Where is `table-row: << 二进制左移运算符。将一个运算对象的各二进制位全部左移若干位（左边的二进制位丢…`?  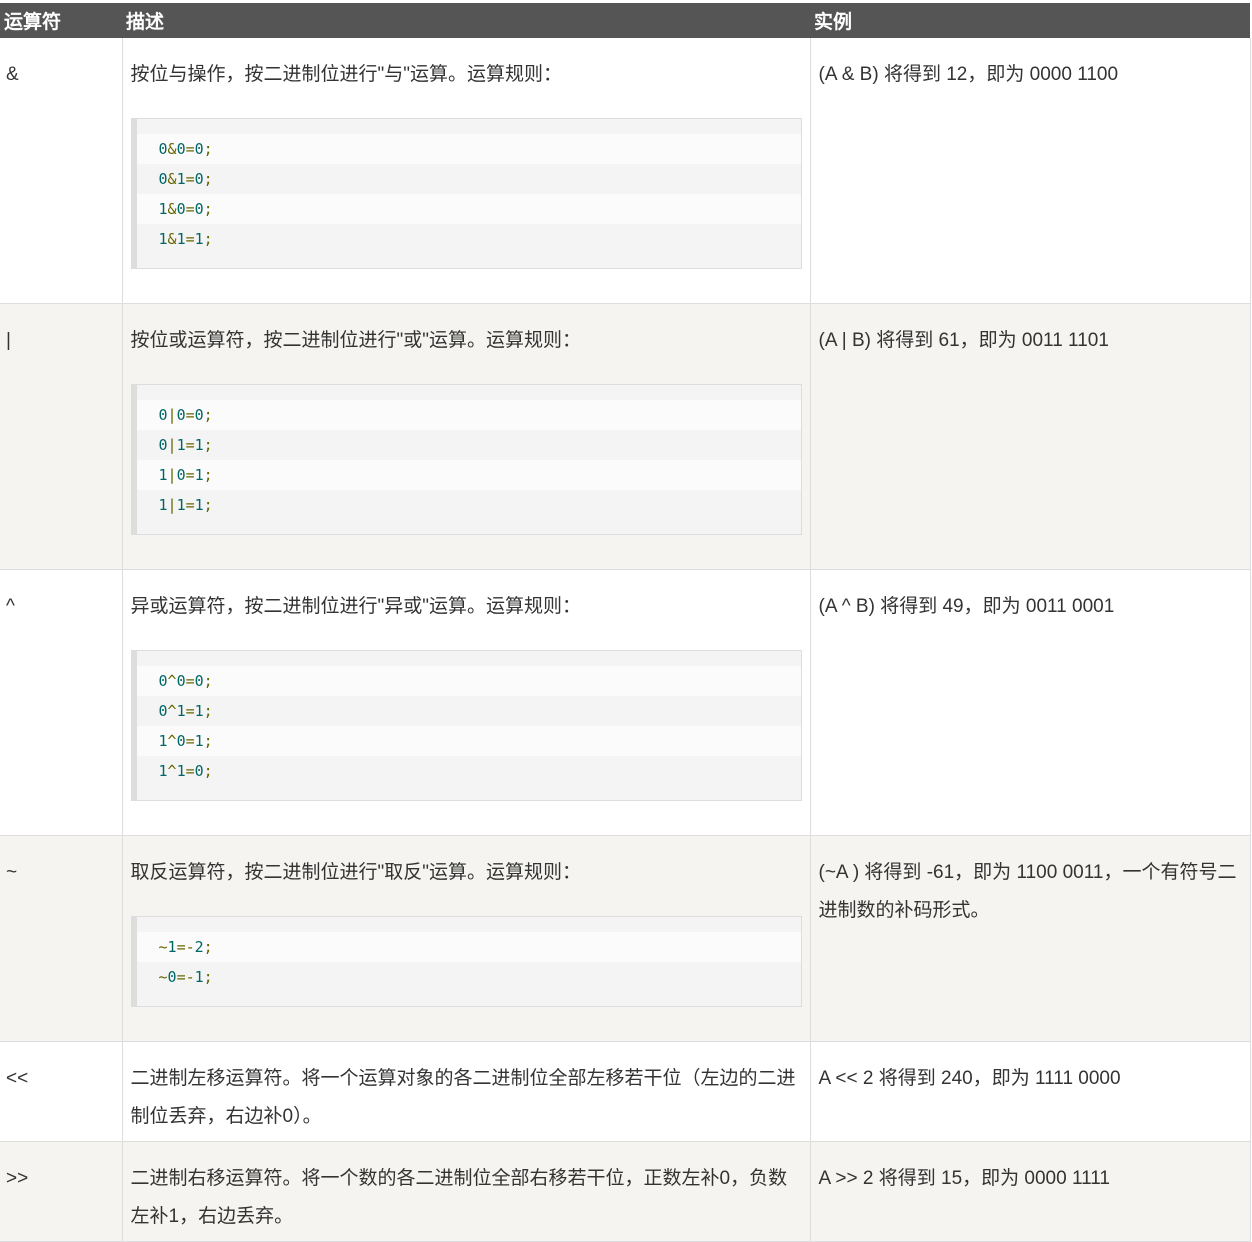 table-row: << 二进制左移运算符。将一个运算对象的各二进制位全部左移若干位（左边的二进制位丢… is located at coordinates (625, 1091).